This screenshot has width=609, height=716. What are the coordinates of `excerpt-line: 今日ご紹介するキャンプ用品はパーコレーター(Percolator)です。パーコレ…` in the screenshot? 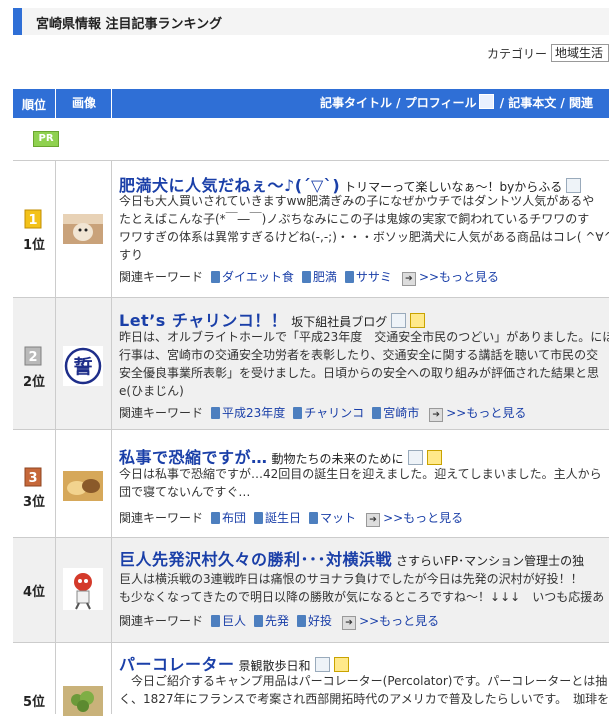 It's located at (363, 681).